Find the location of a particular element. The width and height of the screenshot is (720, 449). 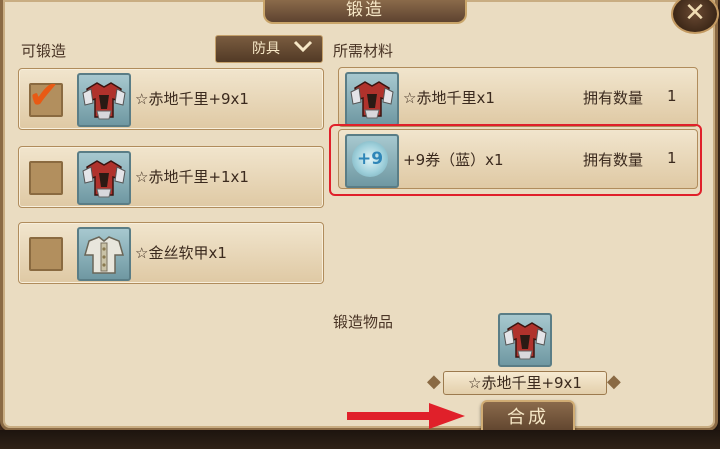

chevron-down-icon is located at coordinates (303, 50).